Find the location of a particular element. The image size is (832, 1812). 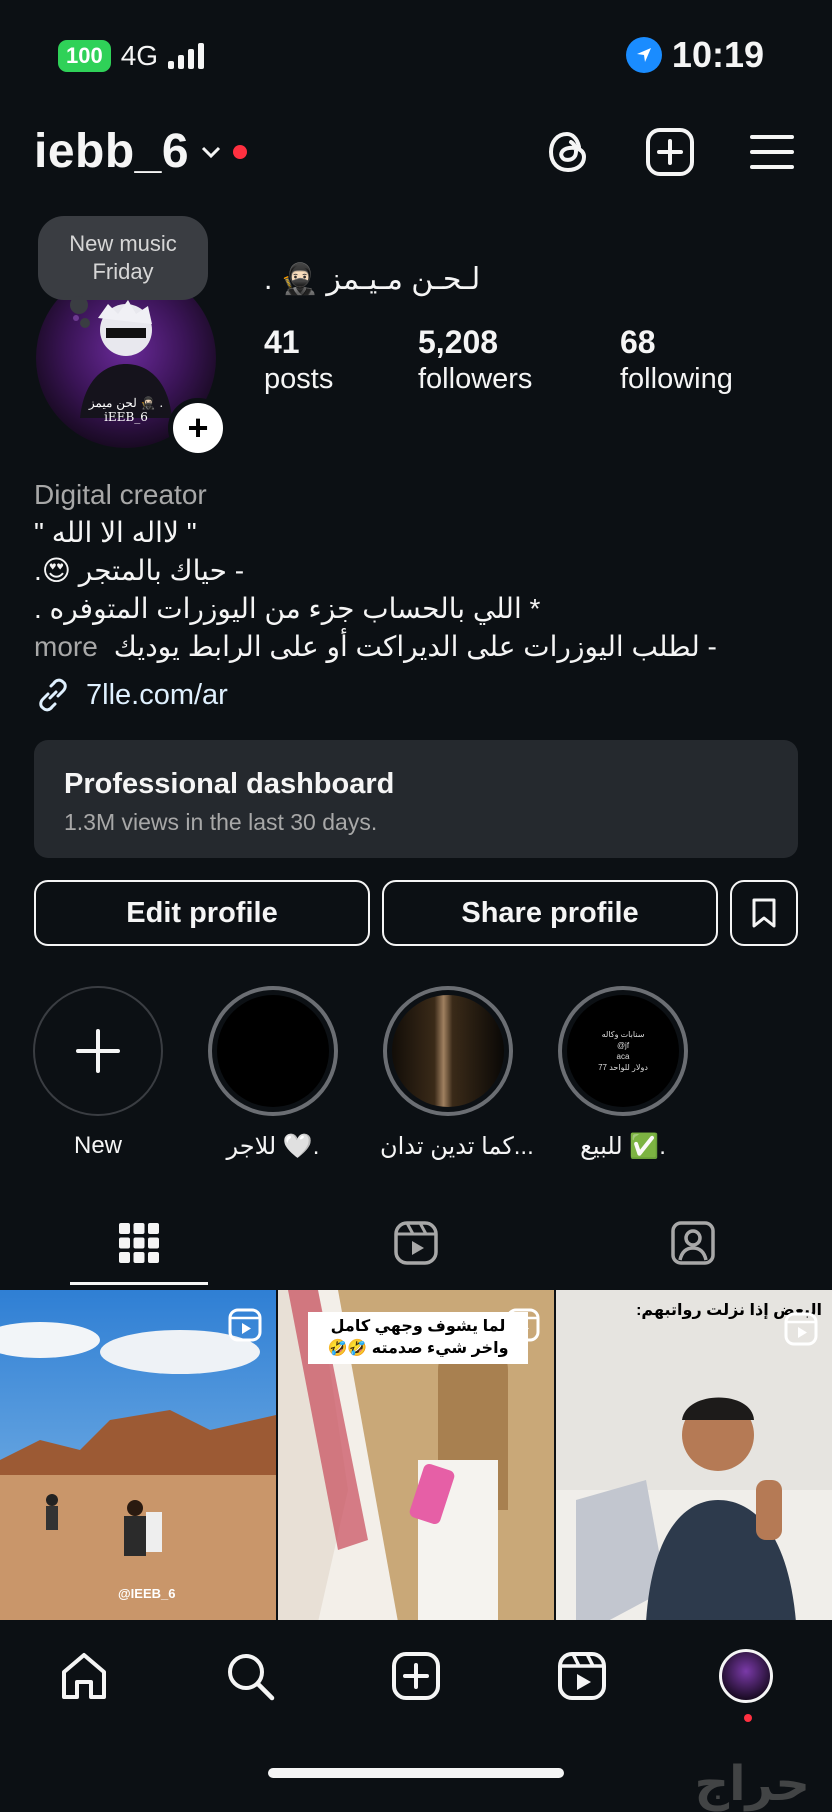

highlight-item: للاجر 🤍. is located at coordinates (273, 1073).